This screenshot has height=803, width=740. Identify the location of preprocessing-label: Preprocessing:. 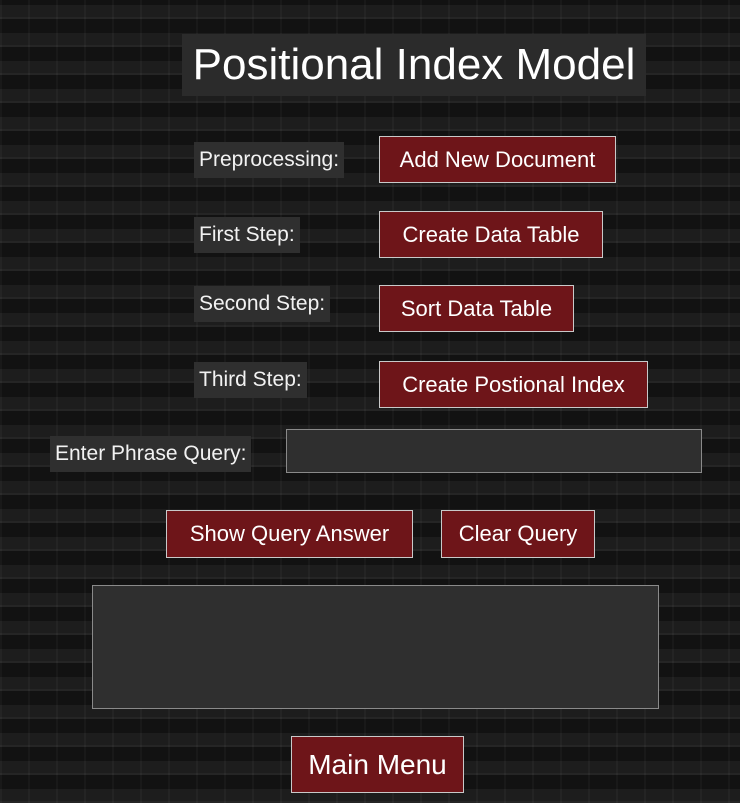
(269, 160).